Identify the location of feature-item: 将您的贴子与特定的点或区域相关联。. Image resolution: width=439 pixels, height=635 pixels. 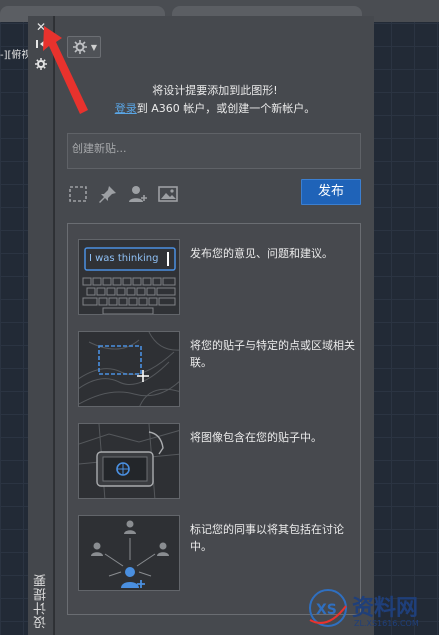
(218, 371).